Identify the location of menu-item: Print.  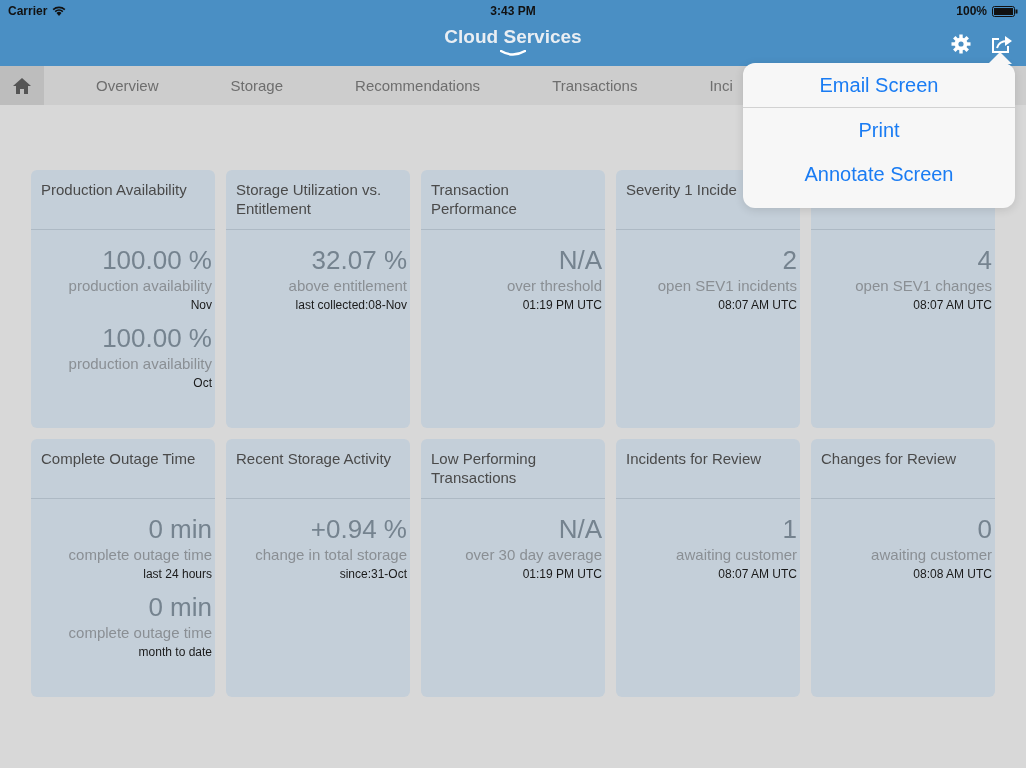
(879, 130).